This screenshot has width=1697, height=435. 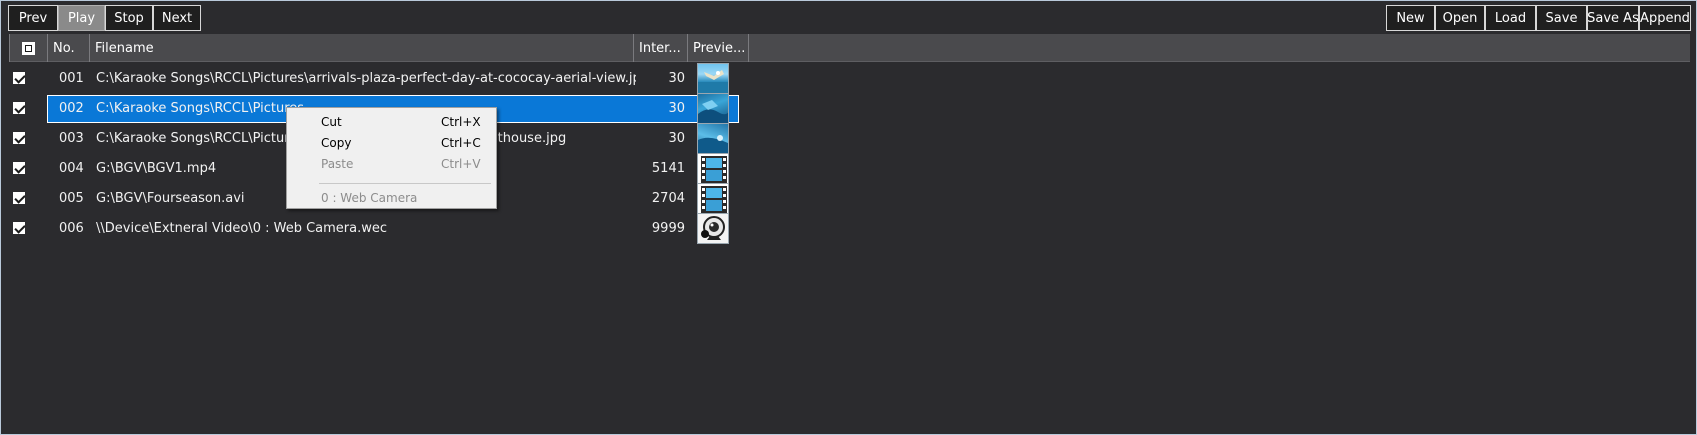 What do you see at coordinates (461, 143) in the screenshot?
I see `menu-item-shortcut: Ctrl+C` at bounding box center [461, 143].